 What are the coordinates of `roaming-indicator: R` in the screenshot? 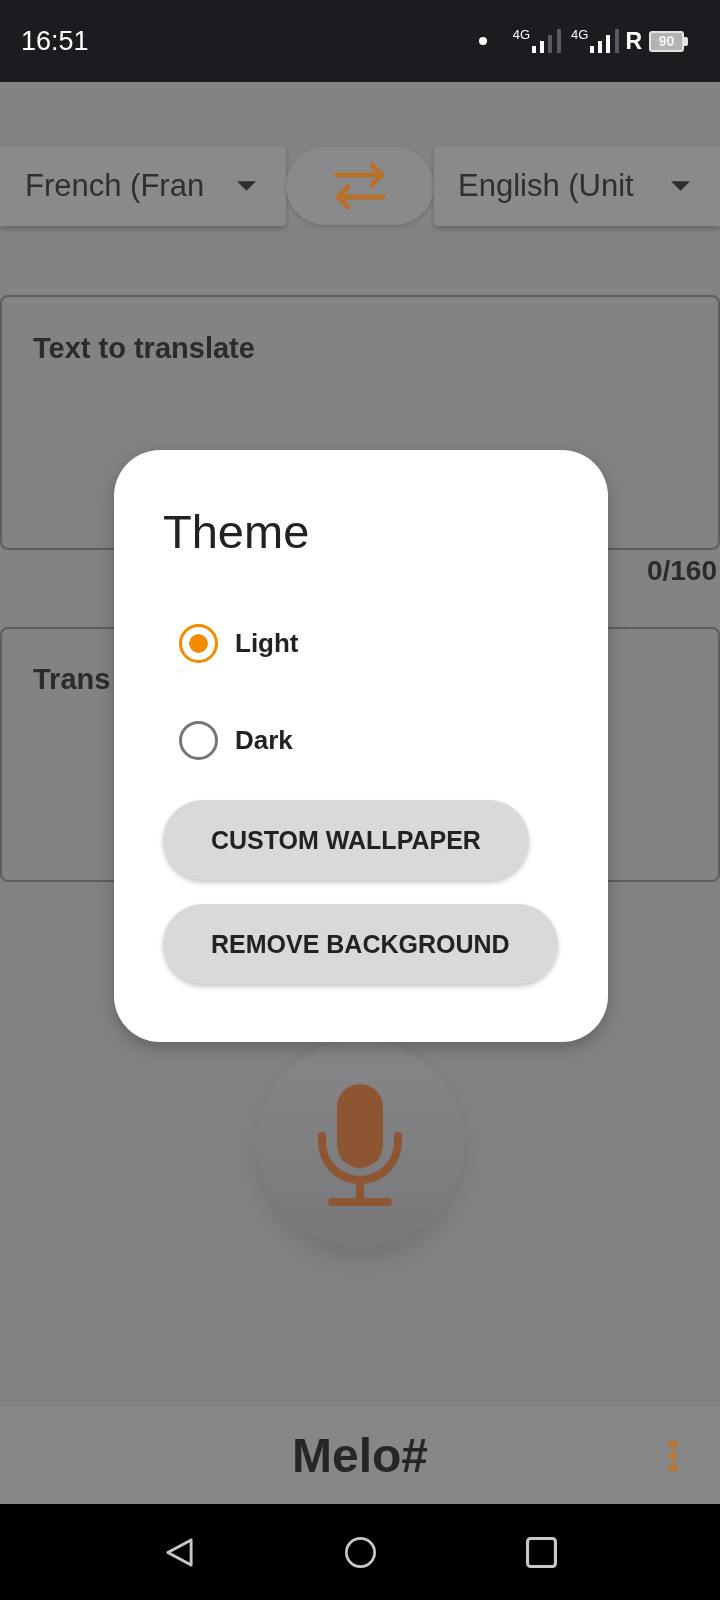 It's located at (633, 41).